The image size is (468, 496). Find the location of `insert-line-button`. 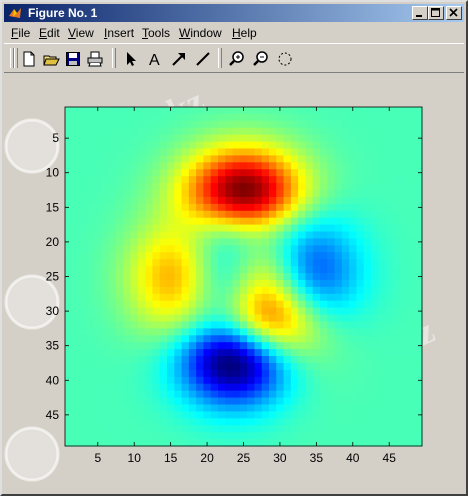

insert-line-button is located at coordinates (203, 59).